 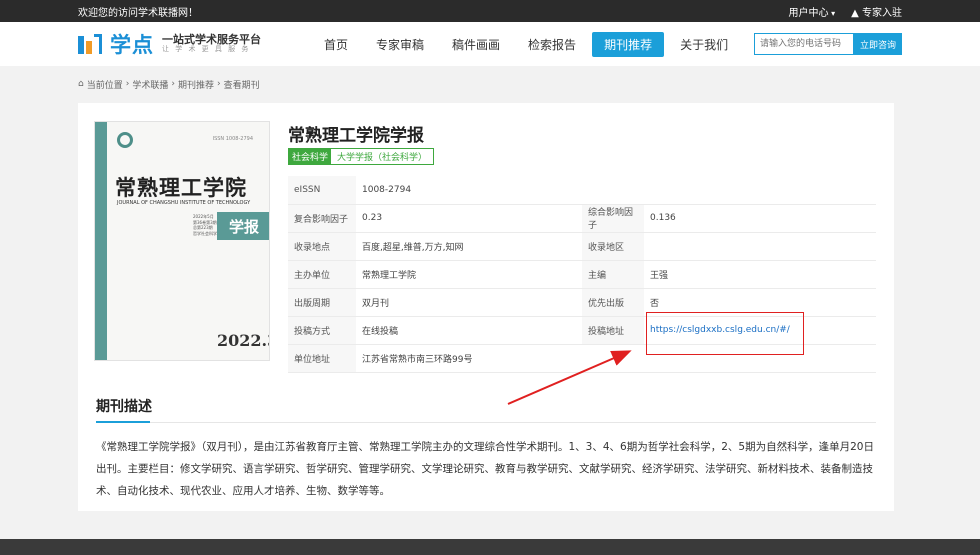 I want to click on phone-input, so click(x=803, y=44).